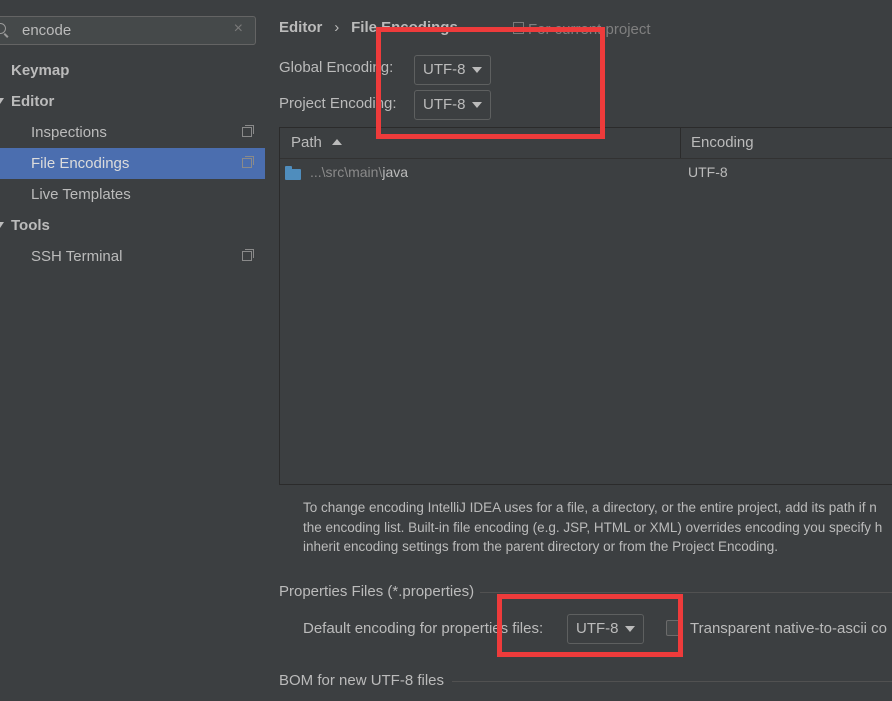 The width and height of the screenshot is (892, 701). Describe the element at coordinates (673, 628) in the screenshot. I see `transparent-native-to-ascii-checkbox` at that location.